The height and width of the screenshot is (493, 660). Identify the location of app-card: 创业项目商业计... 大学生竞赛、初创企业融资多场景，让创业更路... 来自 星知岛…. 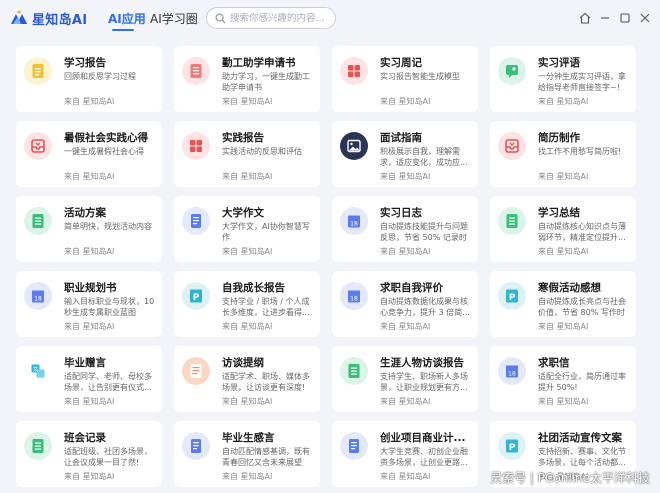
(405, 454).